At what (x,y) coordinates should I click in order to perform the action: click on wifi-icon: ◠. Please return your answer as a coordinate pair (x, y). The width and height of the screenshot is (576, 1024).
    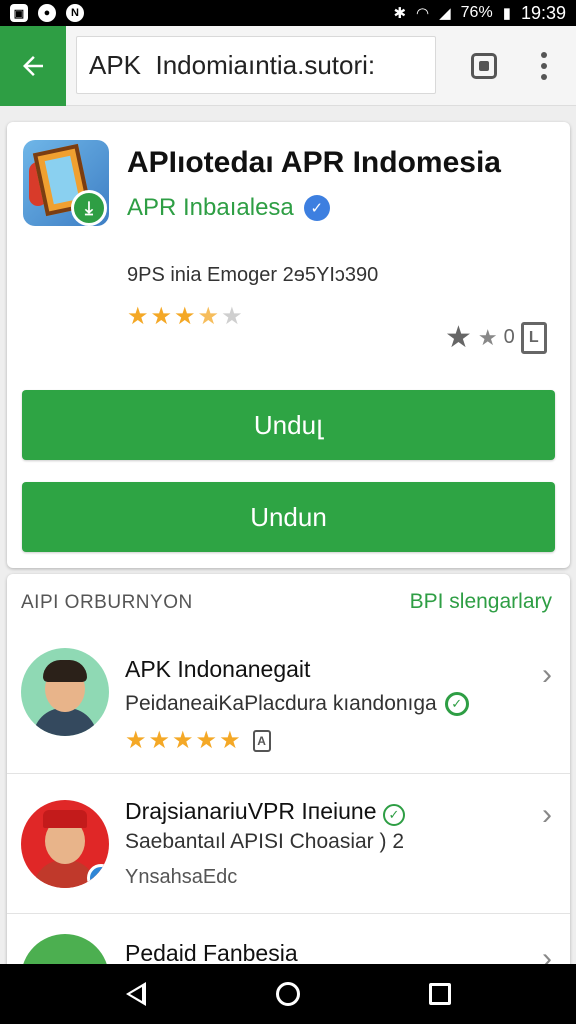
    Looking at the image, I should click on (423, 13).